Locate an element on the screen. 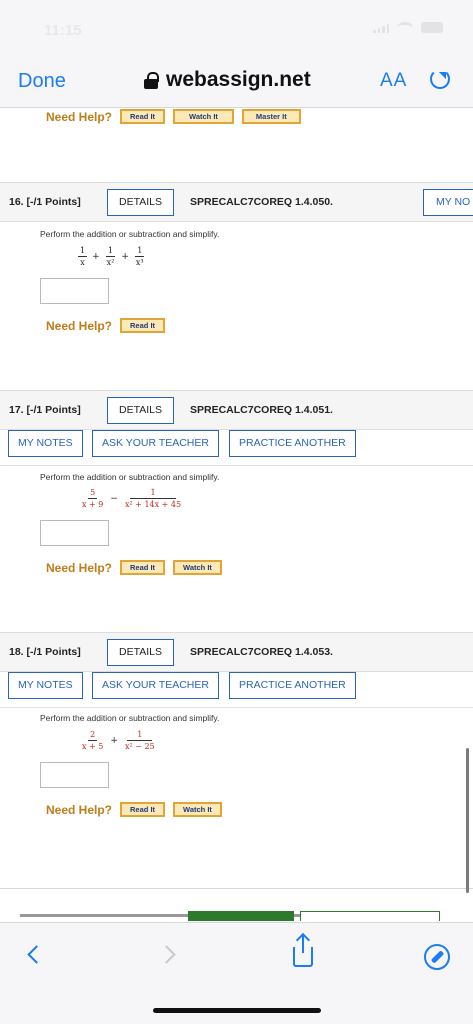  status-icons is located at coordinates (408, 27).